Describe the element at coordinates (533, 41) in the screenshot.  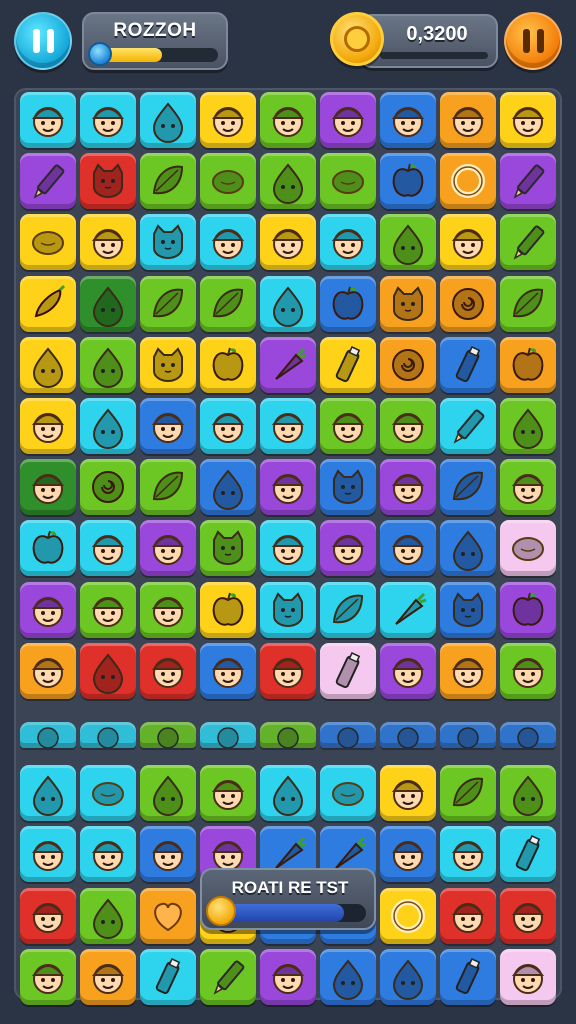
I see `pause-button` at that location.